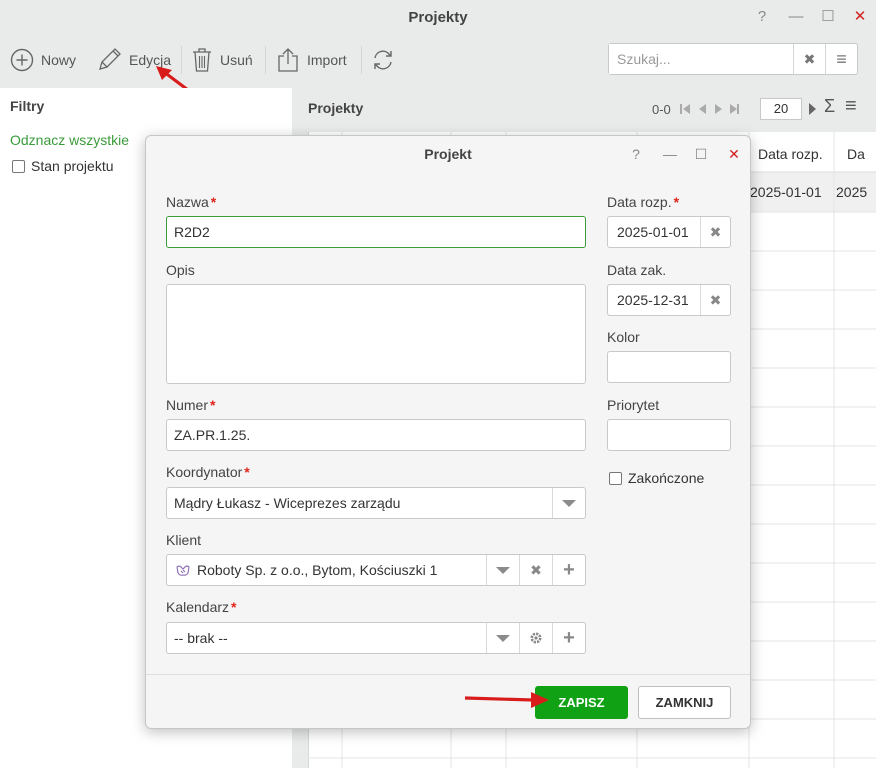 This screenshot has width=876, height=768. What do you see at coordinates (669, 367) in the screenshot?
I see `color-field` at bounding box center [669, 367].